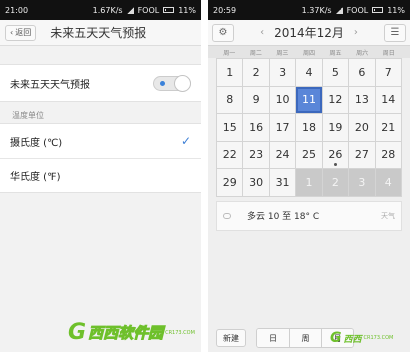 The image size is (410, 352). What do you see at coordinates (17, 10) in the screenshot?
I see `status-time: 21:00` at bounding box center [17, 10].